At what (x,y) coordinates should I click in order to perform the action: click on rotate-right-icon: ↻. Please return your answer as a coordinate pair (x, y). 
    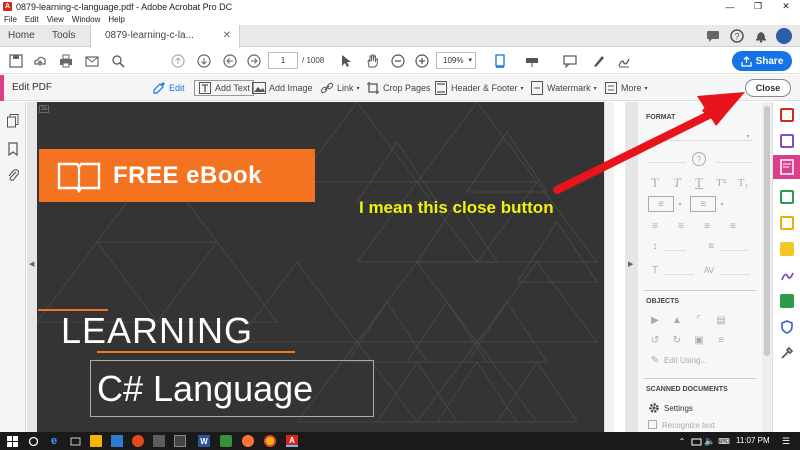
    Looking at the image, I should click on (677, 340).